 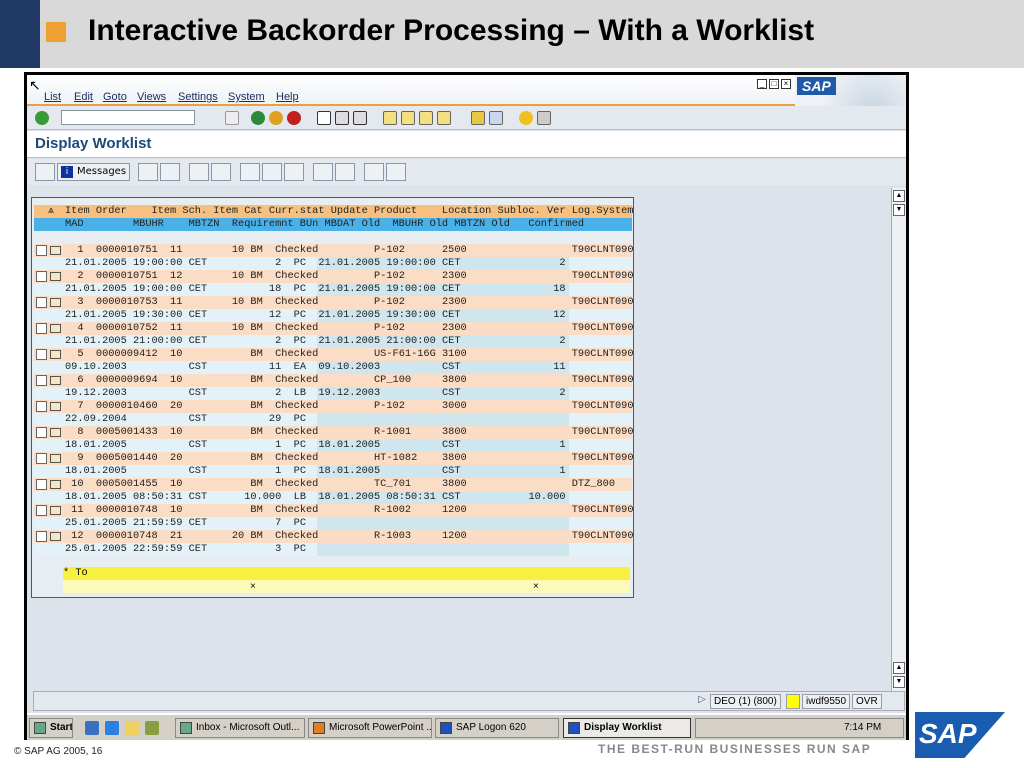 I want to click on last-page-icon, so click(x=444, y=118).